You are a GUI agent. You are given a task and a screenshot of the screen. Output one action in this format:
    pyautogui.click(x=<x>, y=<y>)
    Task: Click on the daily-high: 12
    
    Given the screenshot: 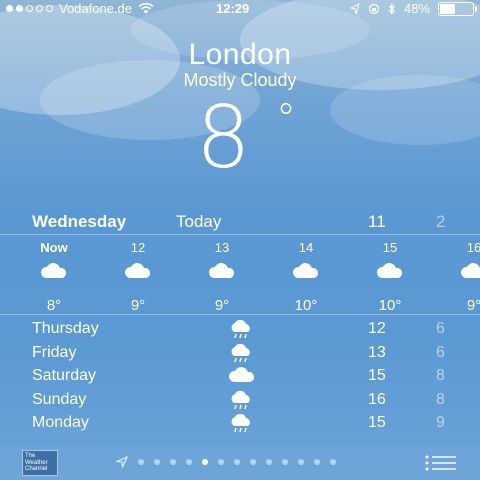 What is the action you would take?
    pyautogui.click(x=377, y=328)
    